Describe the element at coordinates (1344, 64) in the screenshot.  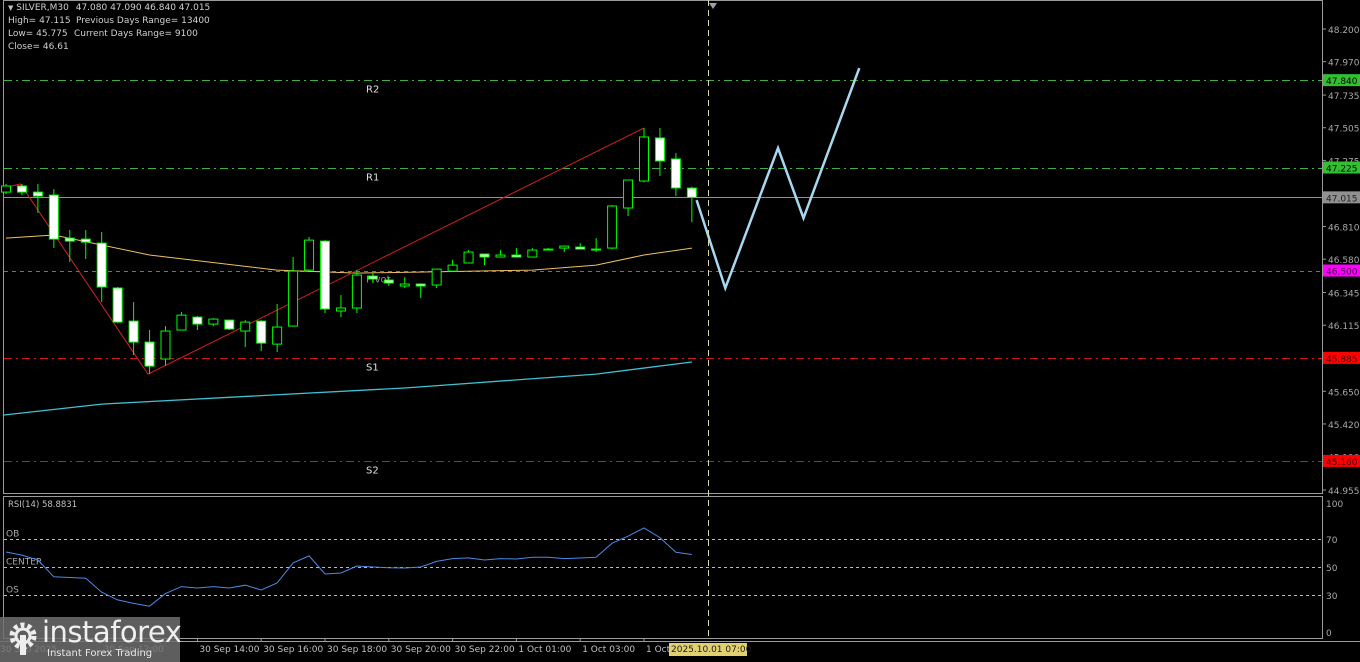
I see `price-tick-label: 47.970` at that location.